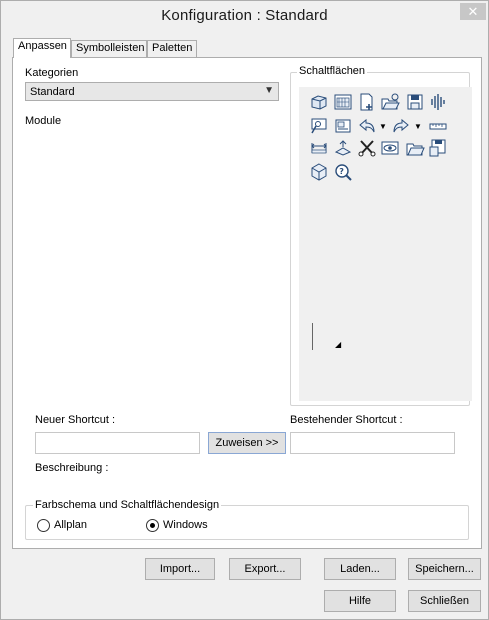  I want to click on tab-symbolleisten: Symbolleisten, so click(109, 48).